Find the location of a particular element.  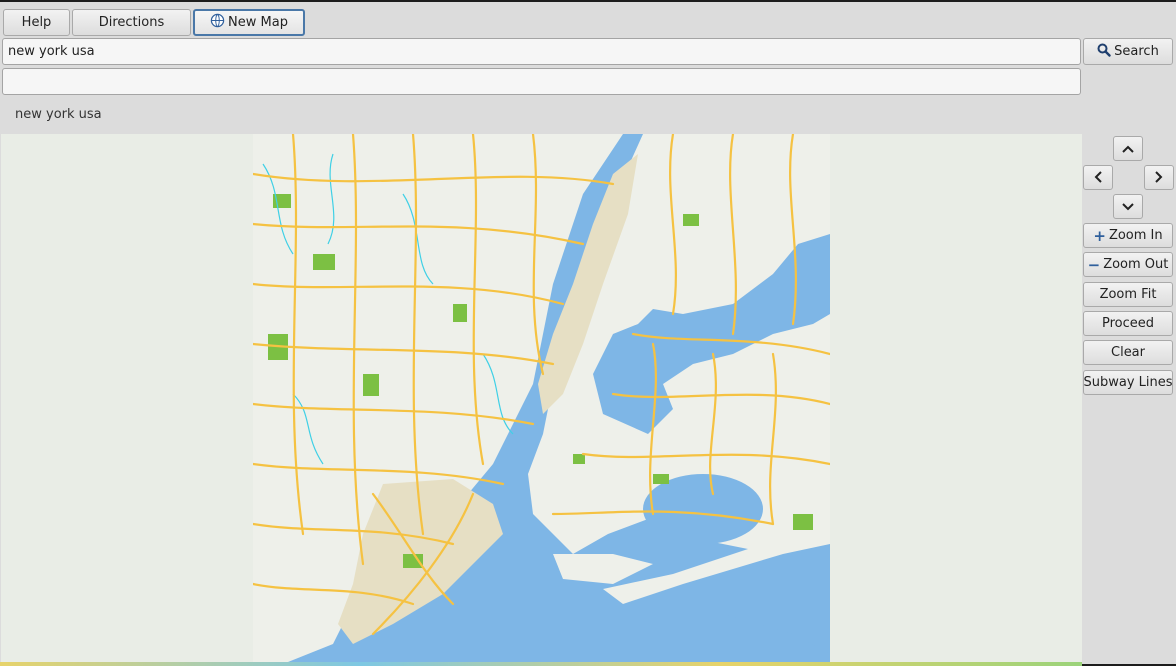

proceed-label: Proceed is located at coordinates (1128, 323).